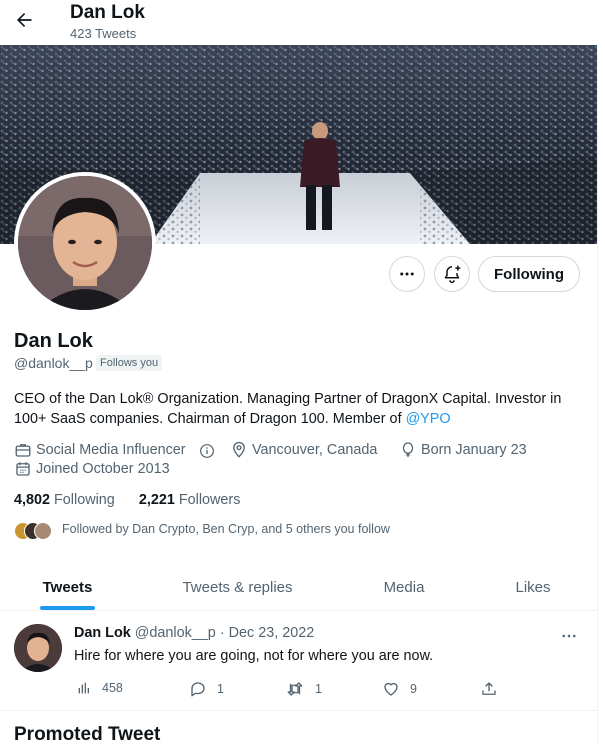 The image size is (605, 744). I want to click on profile-name: Dan Lok, so click(53, 341).